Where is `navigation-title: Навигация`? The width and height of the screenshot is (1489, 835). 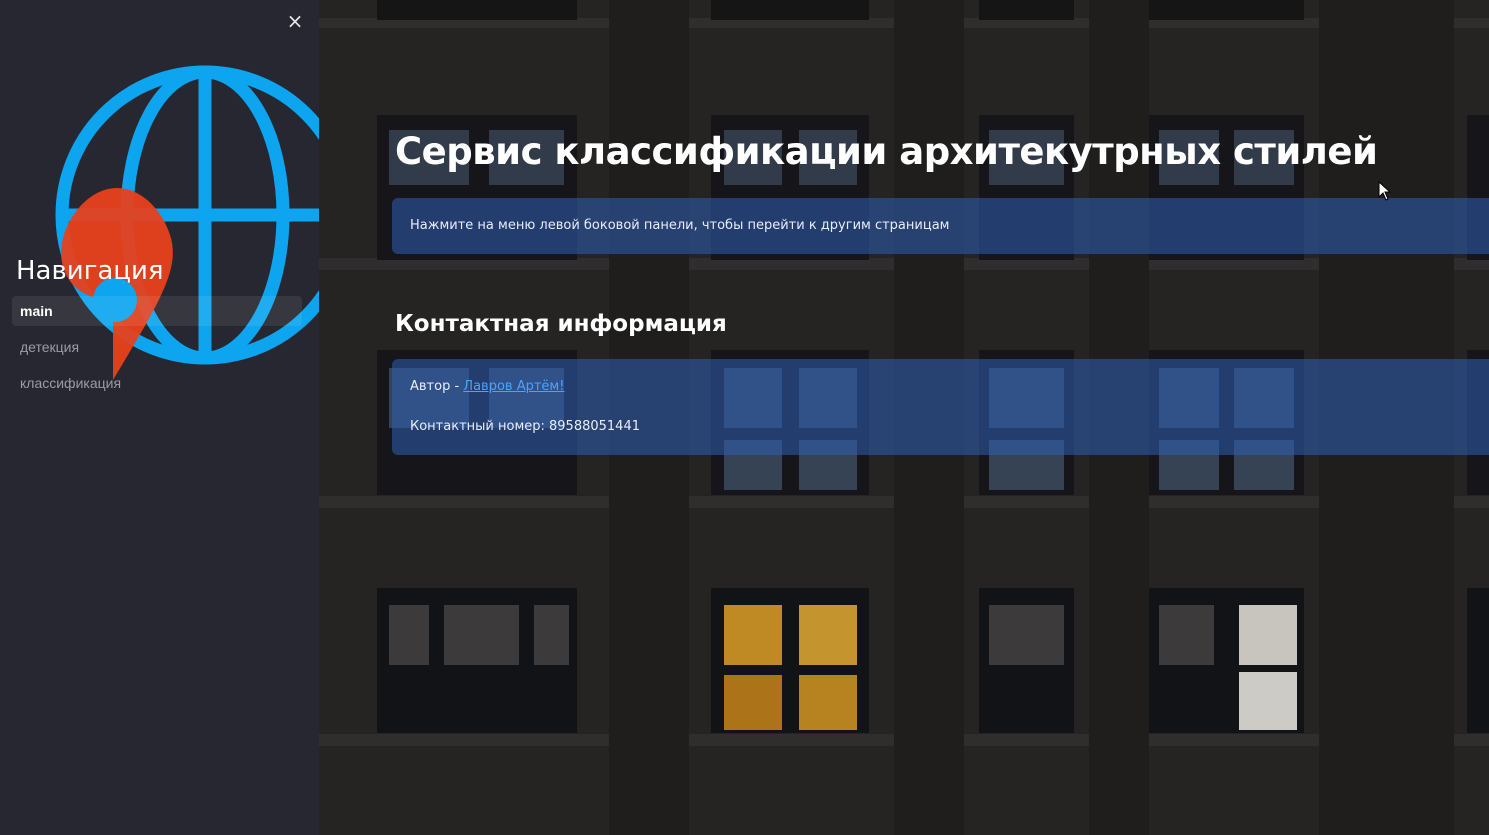
navigation-title: Навигация is located at coordinates (90, 271).